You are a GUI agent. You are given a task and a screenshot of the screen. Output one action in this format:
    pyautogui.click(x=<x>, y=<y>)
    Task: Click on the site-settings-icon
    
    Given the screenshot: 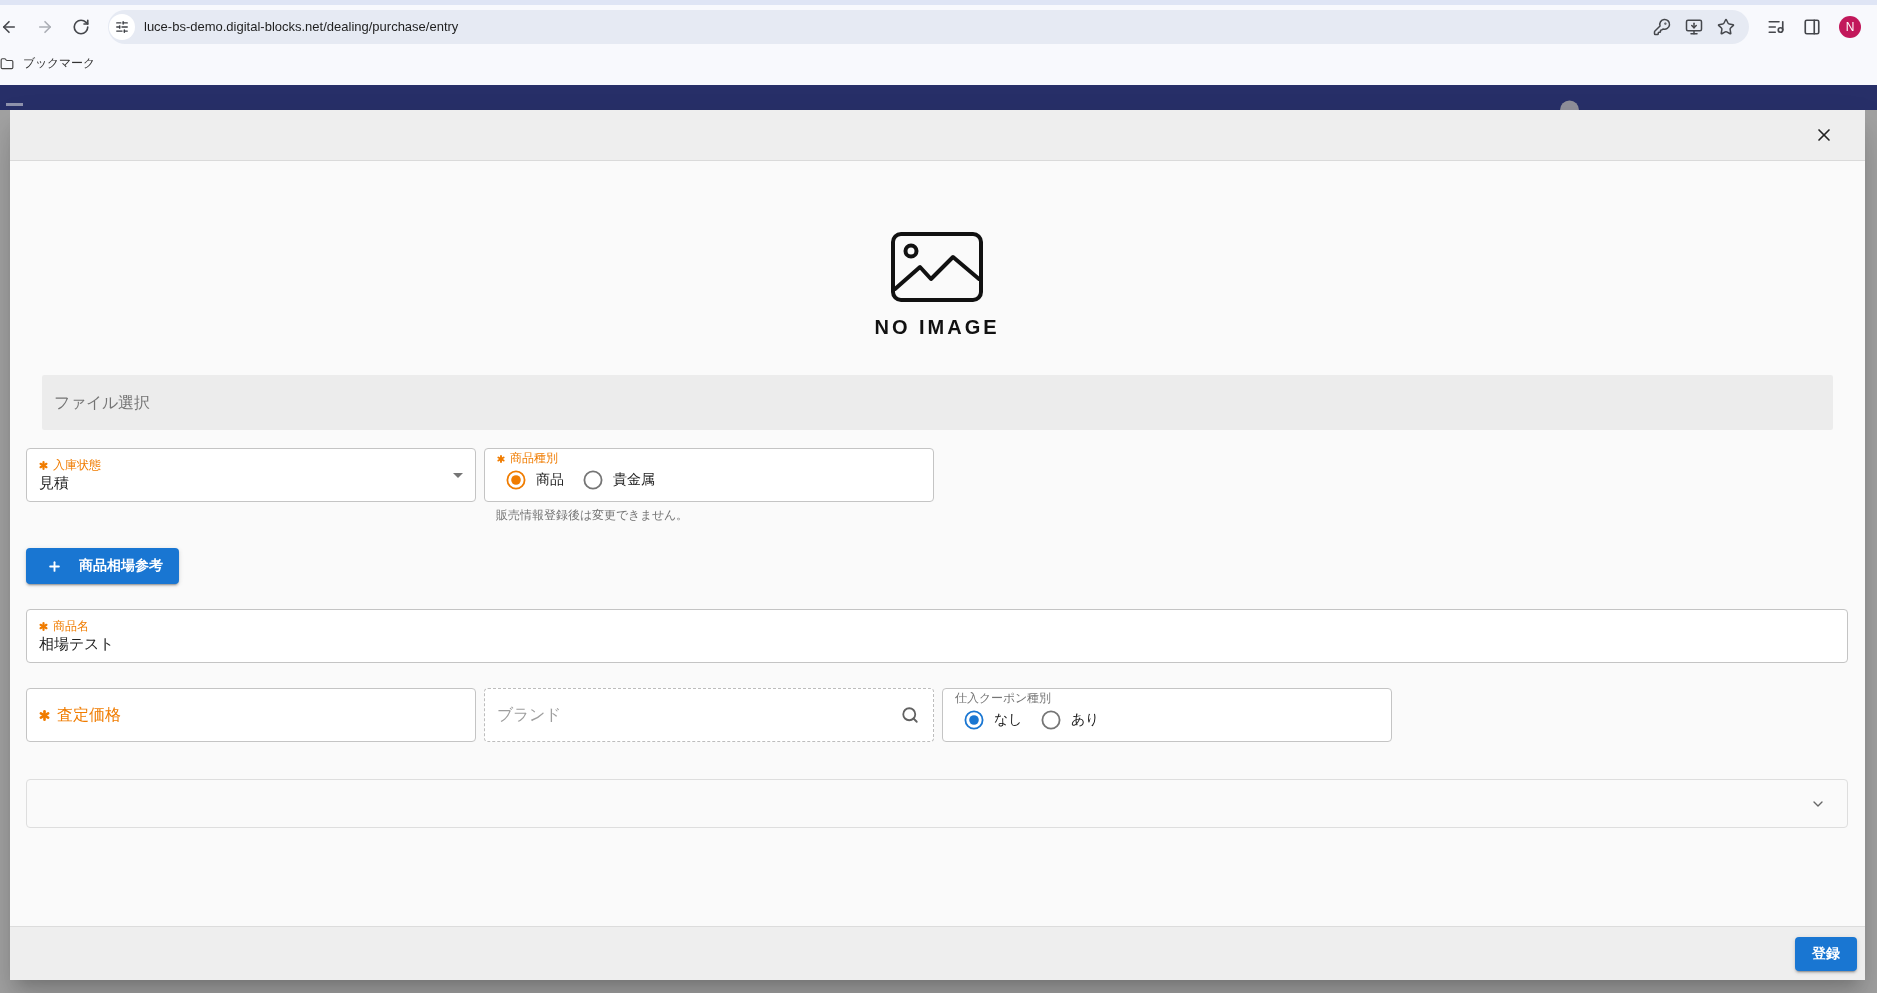 What is the action you would take?
    pyautogui.click(x=122, y=26)
    